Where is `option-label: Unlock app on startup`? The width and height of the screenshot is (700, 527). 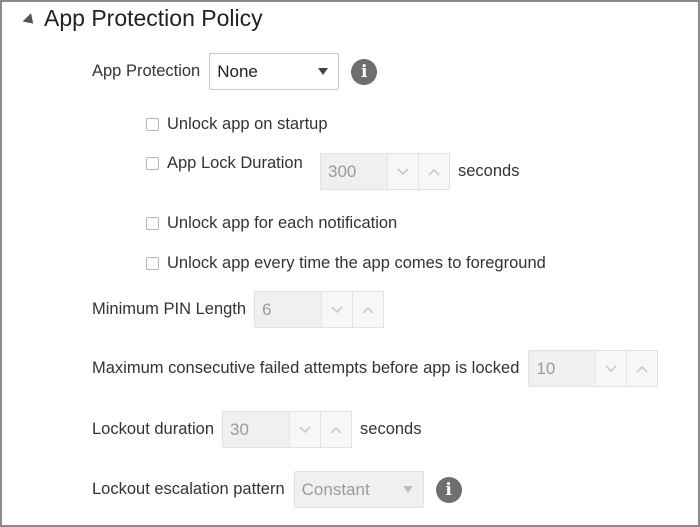
option-label: Unlock app on startup is located at coordinates (247, 123).